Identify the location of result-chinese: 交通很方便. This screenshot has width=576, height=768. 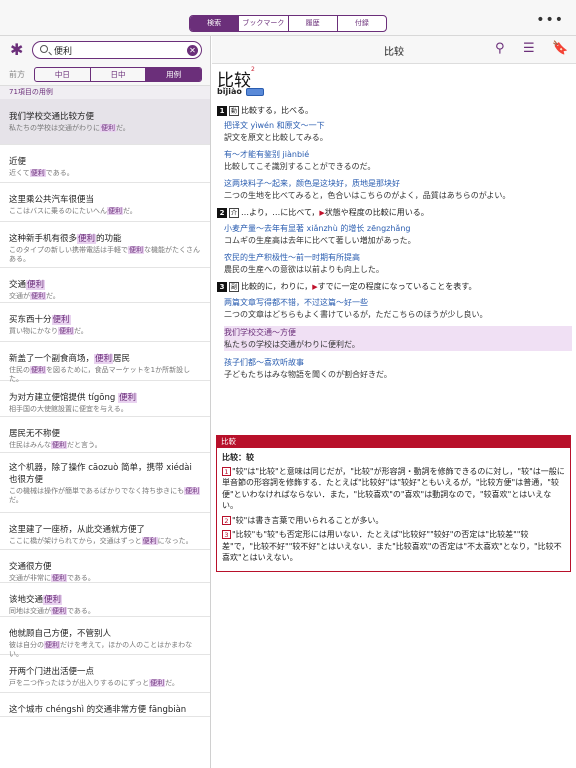
(30, 567).